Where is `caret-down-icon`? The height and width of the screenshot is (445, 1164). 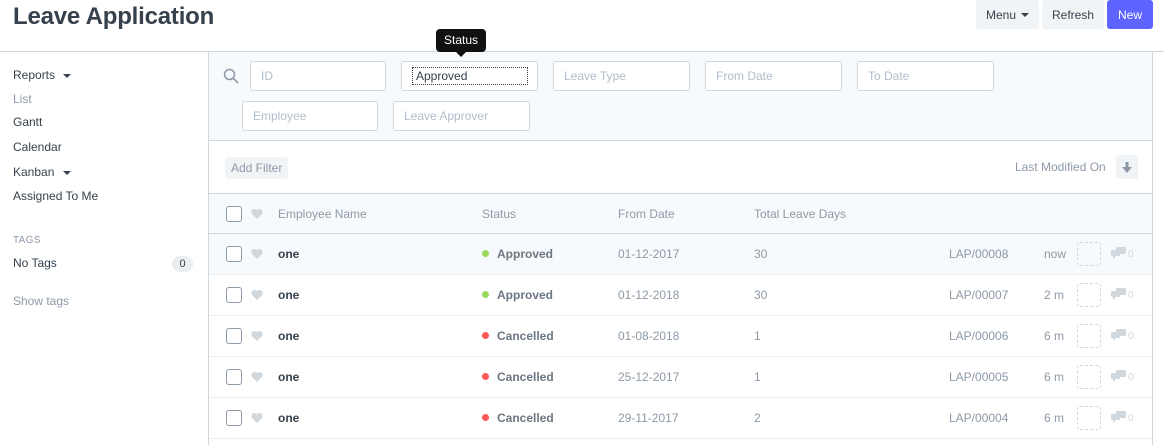
caret-down-icon is located at coordinates (1025, 14).